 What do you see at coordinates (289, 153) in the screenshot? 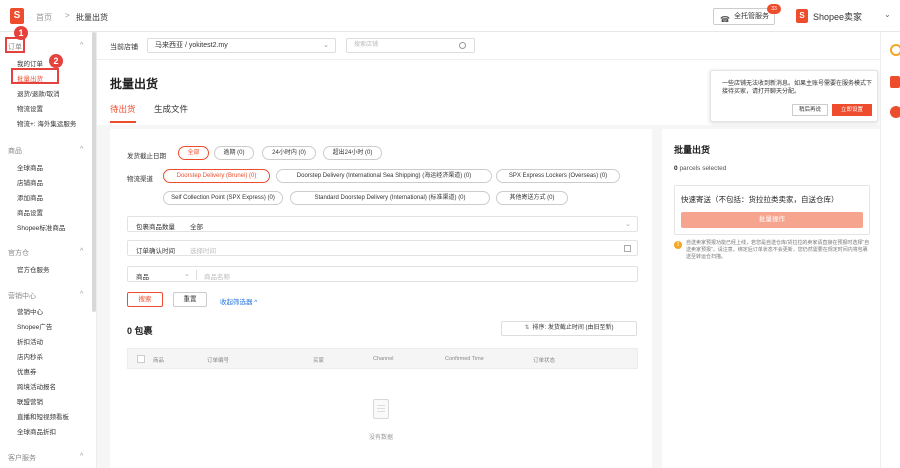
I see `deadline-option-24h: 24小时内 (0)` at bounding box center [289, 153].